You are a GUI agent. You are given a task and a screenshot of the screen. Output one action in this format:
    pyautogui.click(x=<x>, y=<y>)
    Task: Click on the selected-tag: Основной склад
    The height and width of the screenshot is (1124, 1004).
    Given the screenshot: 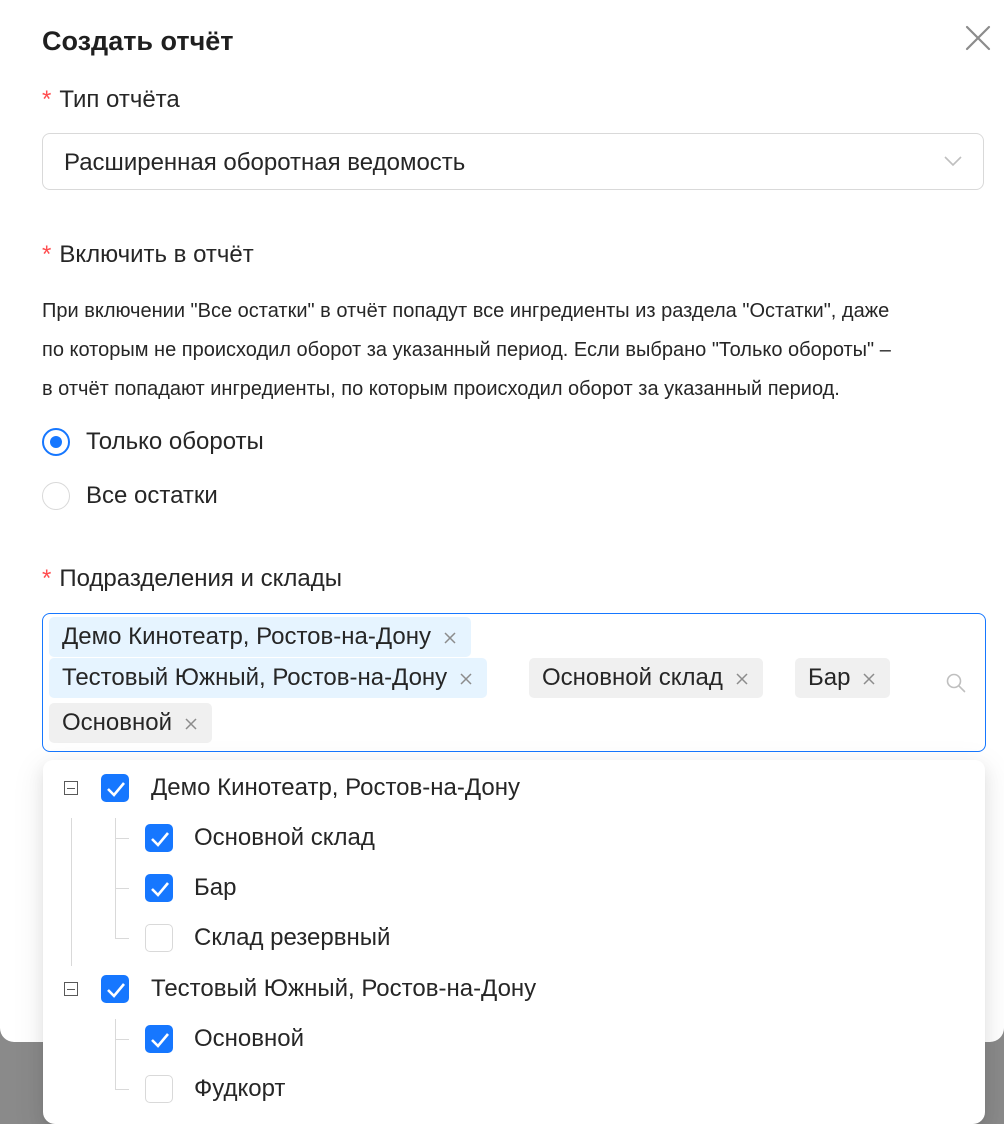 What is the action you would take?
    pyautogui.click(x=646, y=678)
    